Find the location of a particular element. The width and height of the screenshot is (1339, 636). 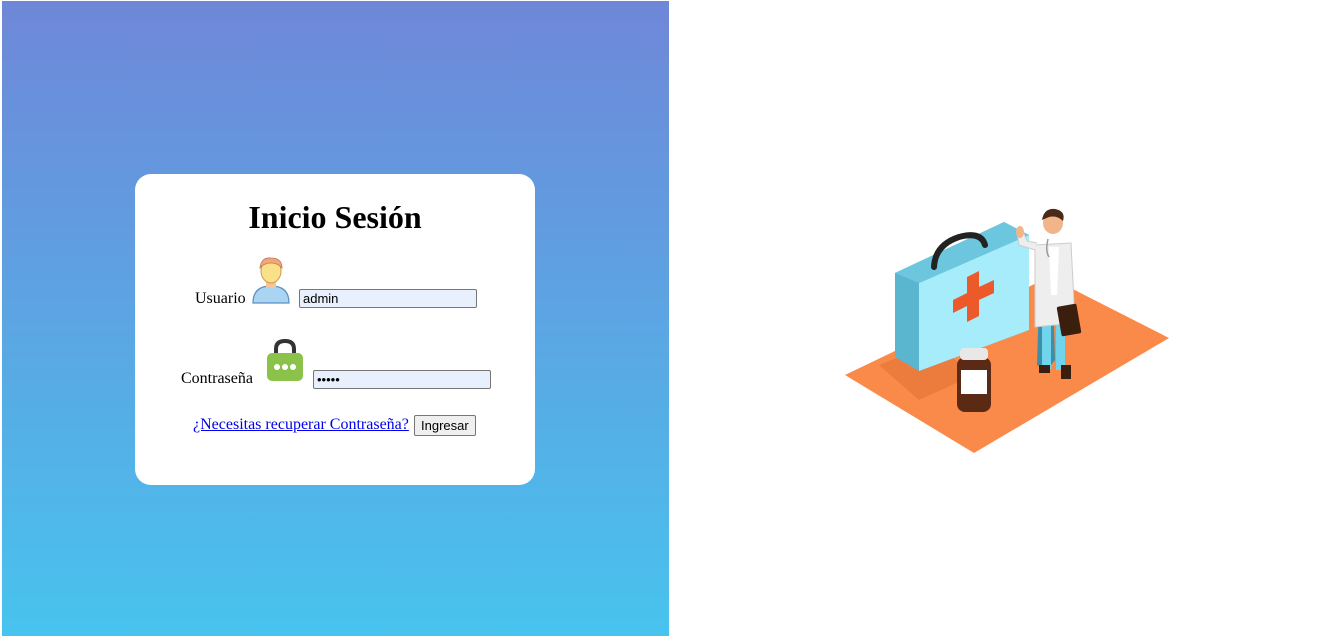

password-label: Contraseña is located at coordinates (217, 378).